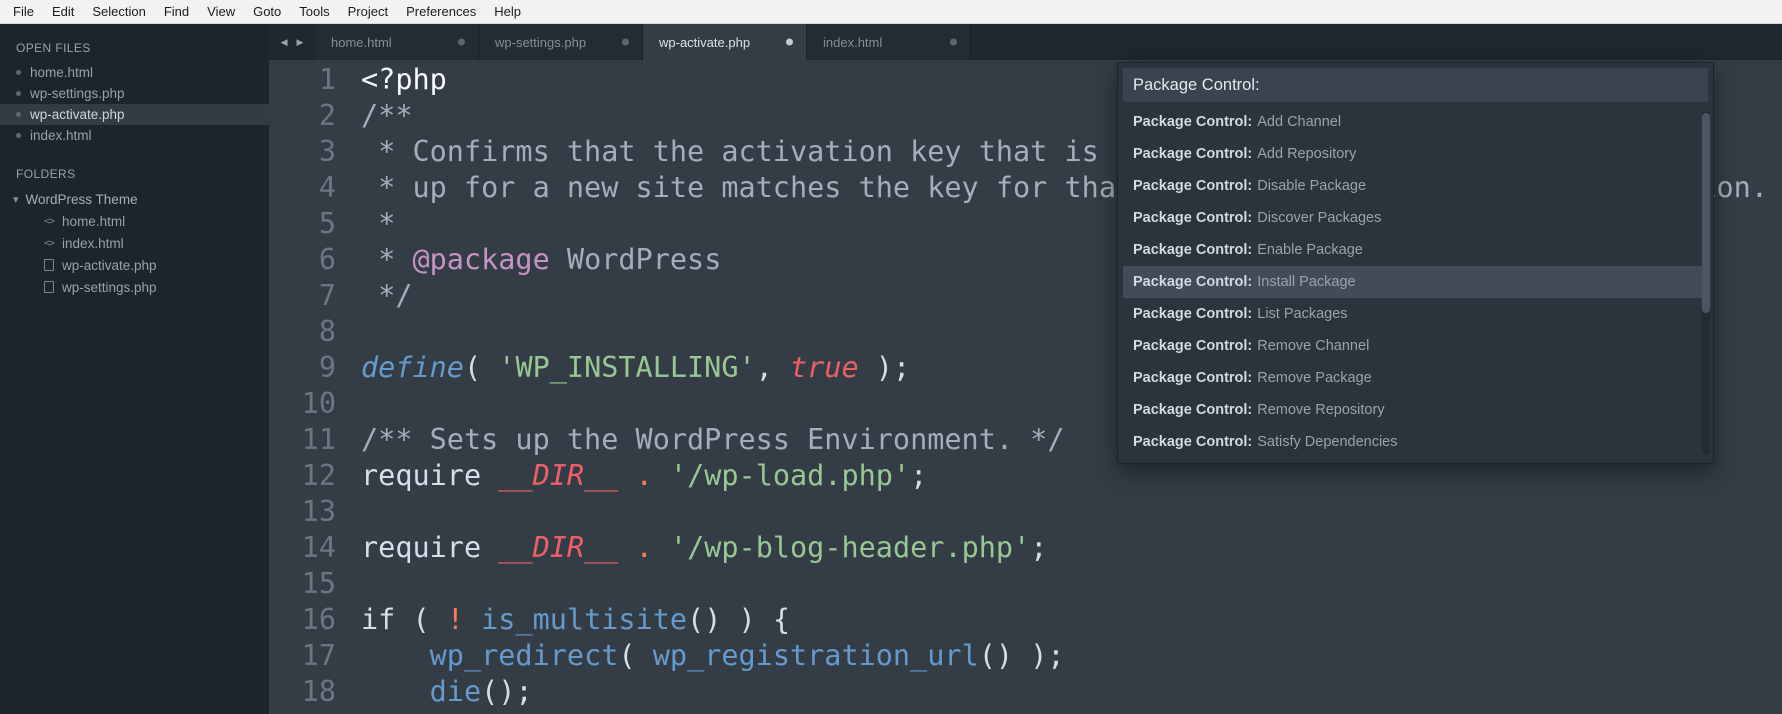 The width and height of the screenshot is (1782, 714). Describe the element at coordinates (815, 655) in the screenshot. I see `code-token: wp_registration_url` at that location.